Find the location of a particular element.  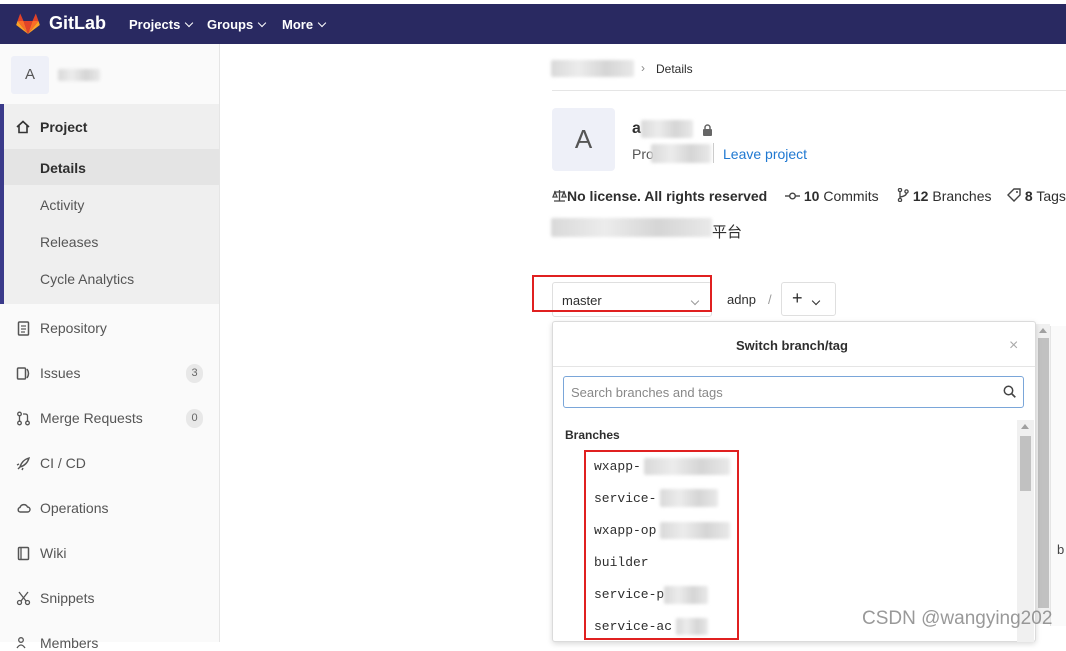

branches-stat: 12 Branches is located at coordinates (944, 195).